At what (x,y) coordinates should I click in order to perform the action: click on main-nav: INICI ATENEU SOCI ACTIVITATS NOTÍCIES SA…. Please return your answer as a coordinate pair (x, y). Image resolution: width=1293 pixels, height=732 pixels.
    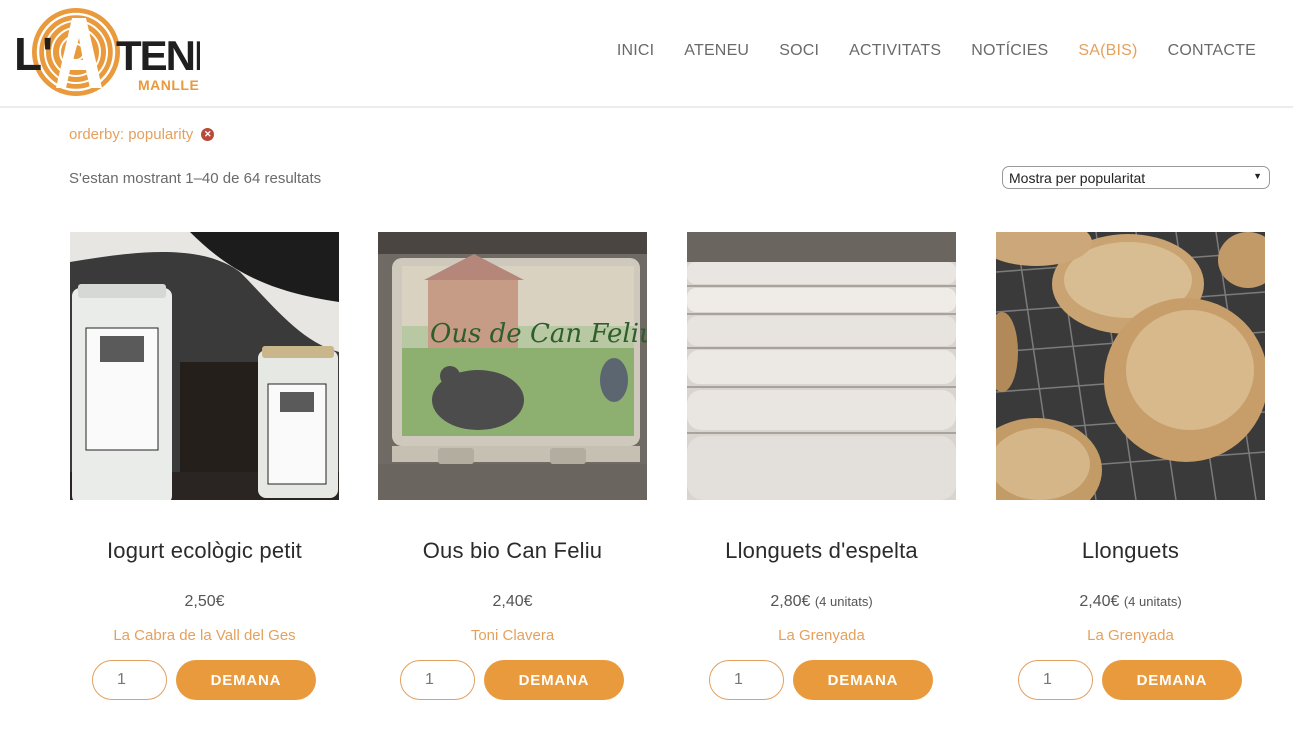
    Looking at the image, I should click on (921, 51).